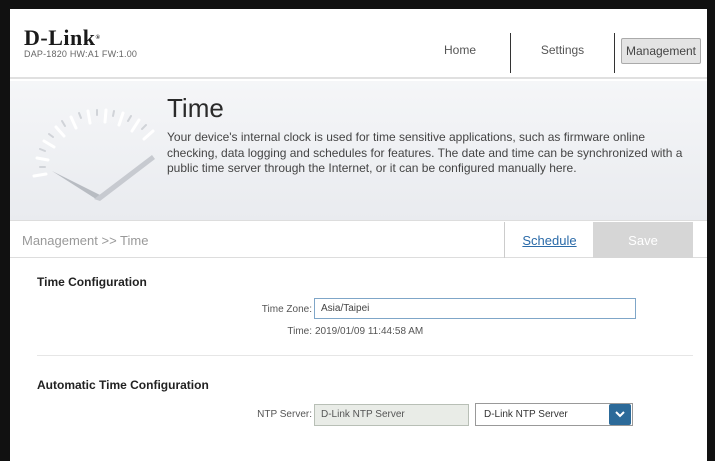  Describe the element at coordinates (549, 240) in the screenshot. I see `schedule-link: Schedule` at that location.